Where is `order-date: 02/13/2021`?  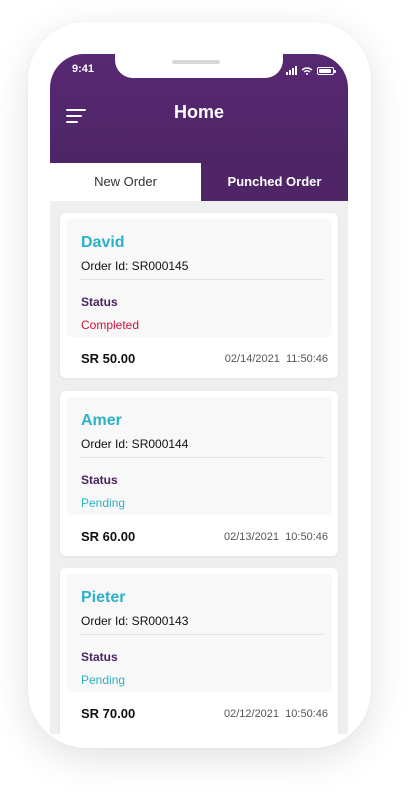 order-date: 02/13/2021 is located at coordinates (251, 537).